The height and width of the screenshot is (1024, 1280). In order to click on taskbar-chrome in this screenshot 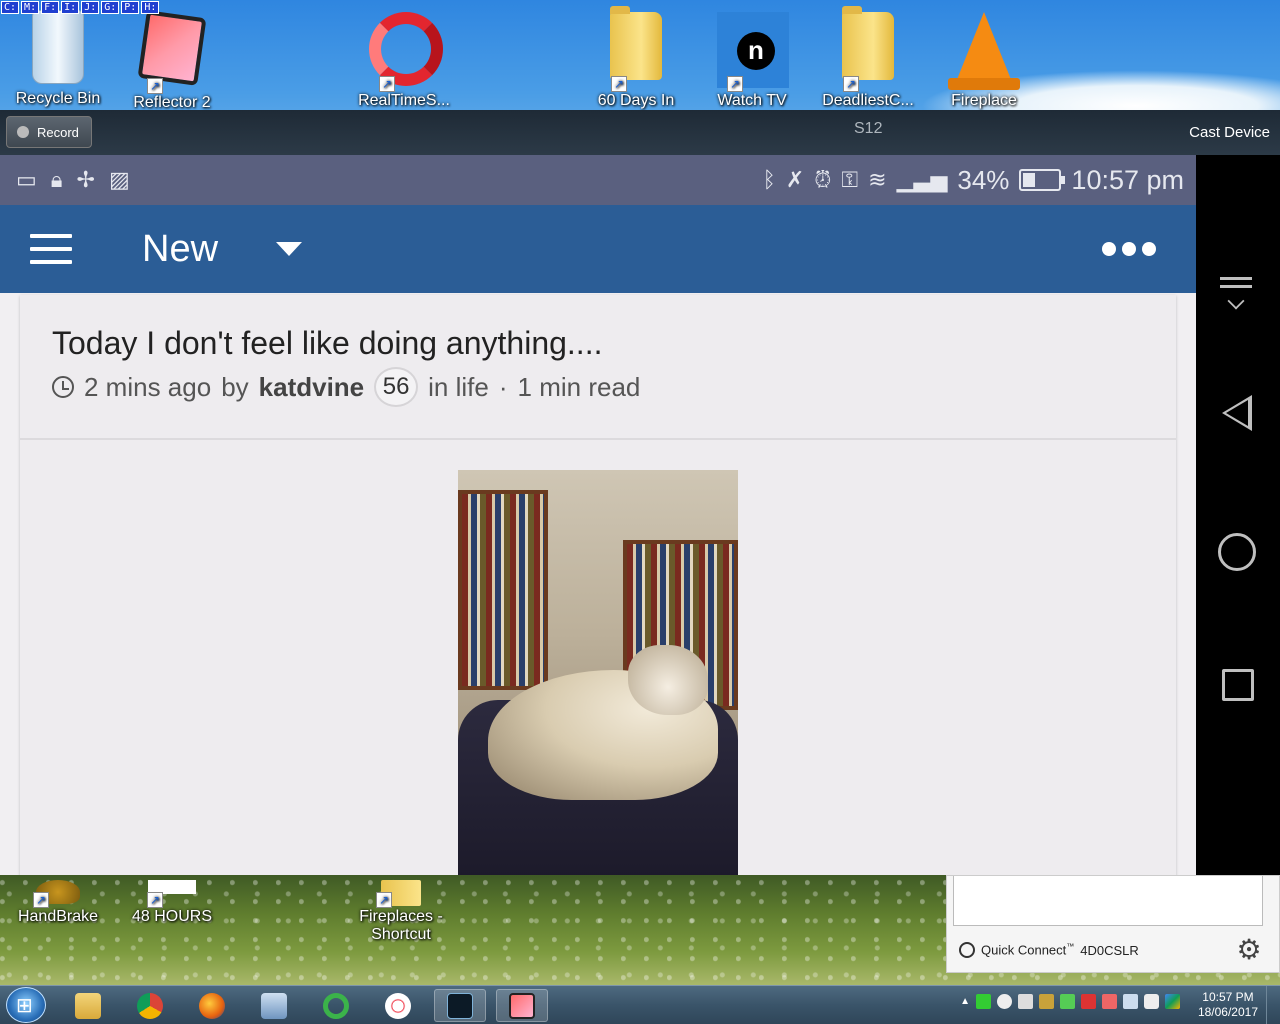, I will do `click(150, 1005)`.